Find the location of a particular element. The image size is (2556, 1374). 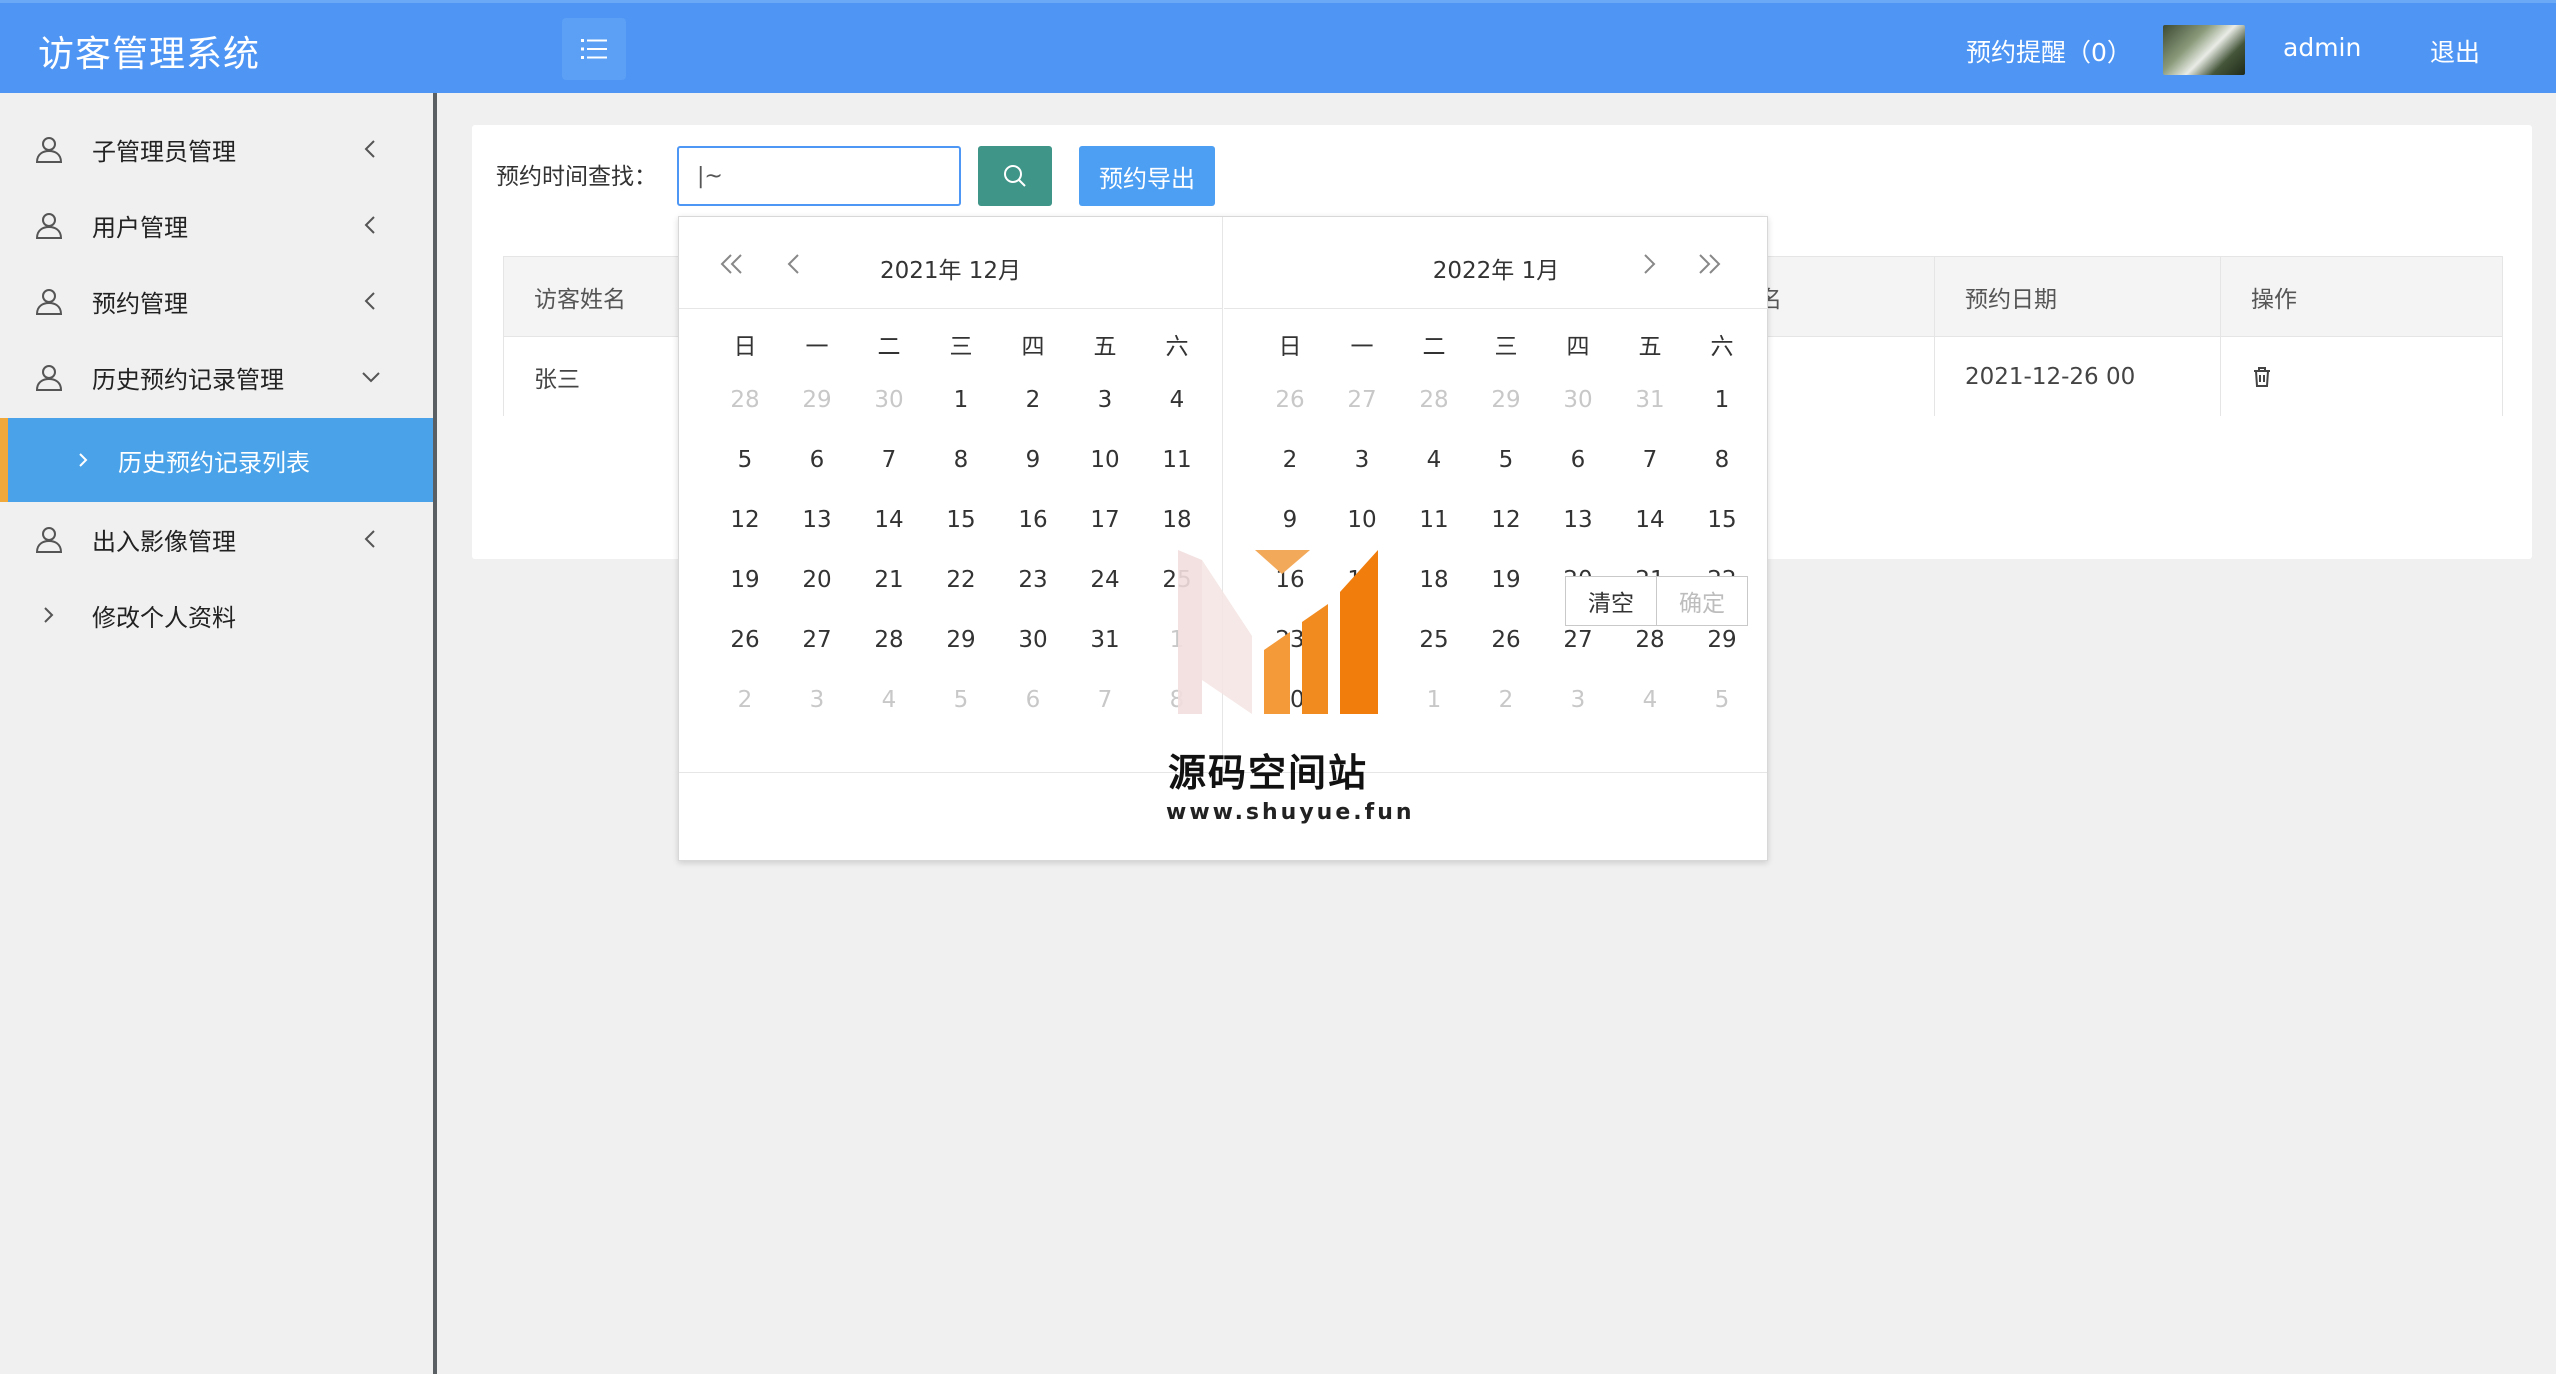

calendar-day: 20 is located at coordinates (817, 580).